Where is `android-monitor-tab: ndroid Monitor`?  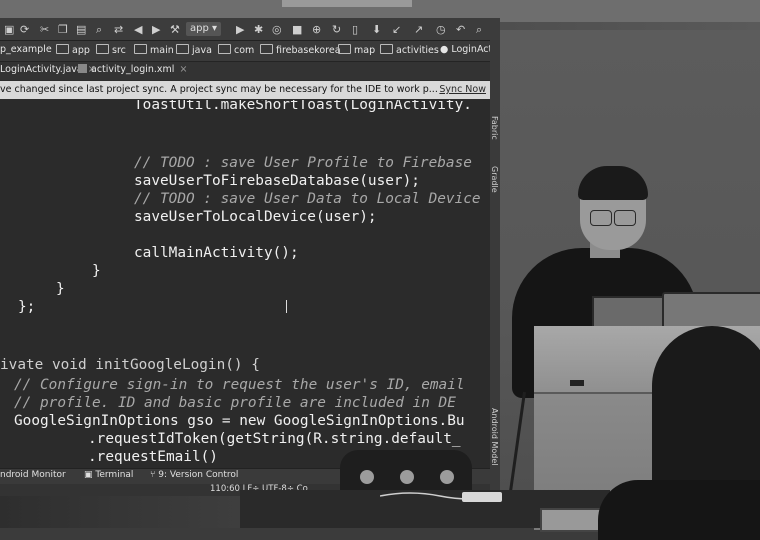 android-monitor-tab: ndroid Monitor is located at coordinates (33, 475).